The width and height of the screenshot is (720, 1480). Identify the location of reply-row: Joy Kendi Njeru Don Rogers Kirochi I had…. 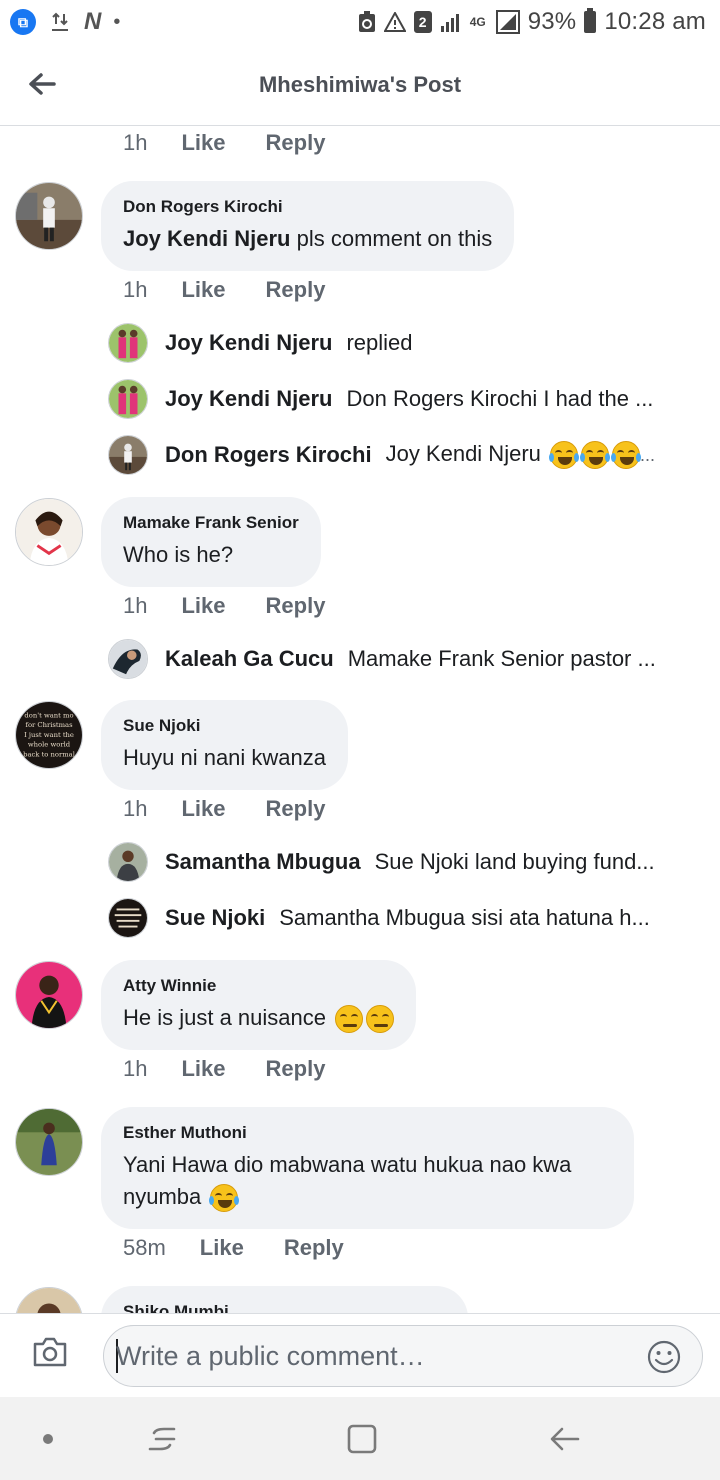
(394, 399).